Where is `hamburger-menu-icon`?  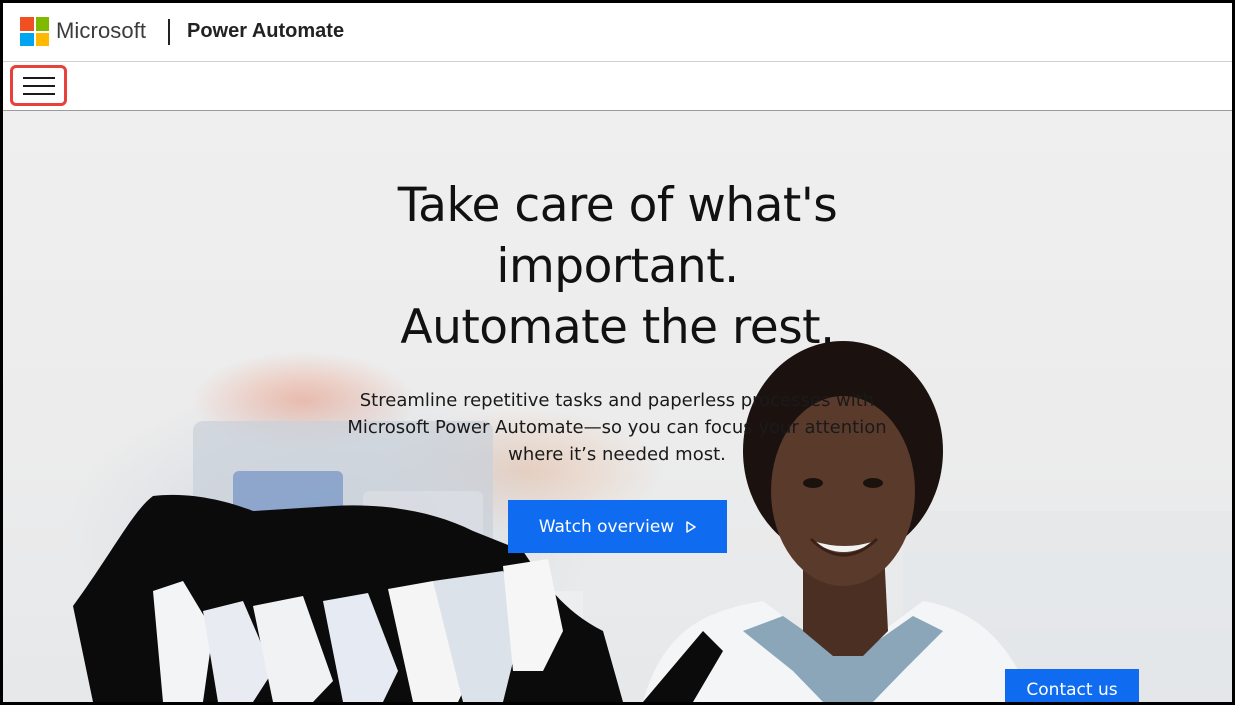 hamburger-menu-icon is located at coordinates (39, 78).